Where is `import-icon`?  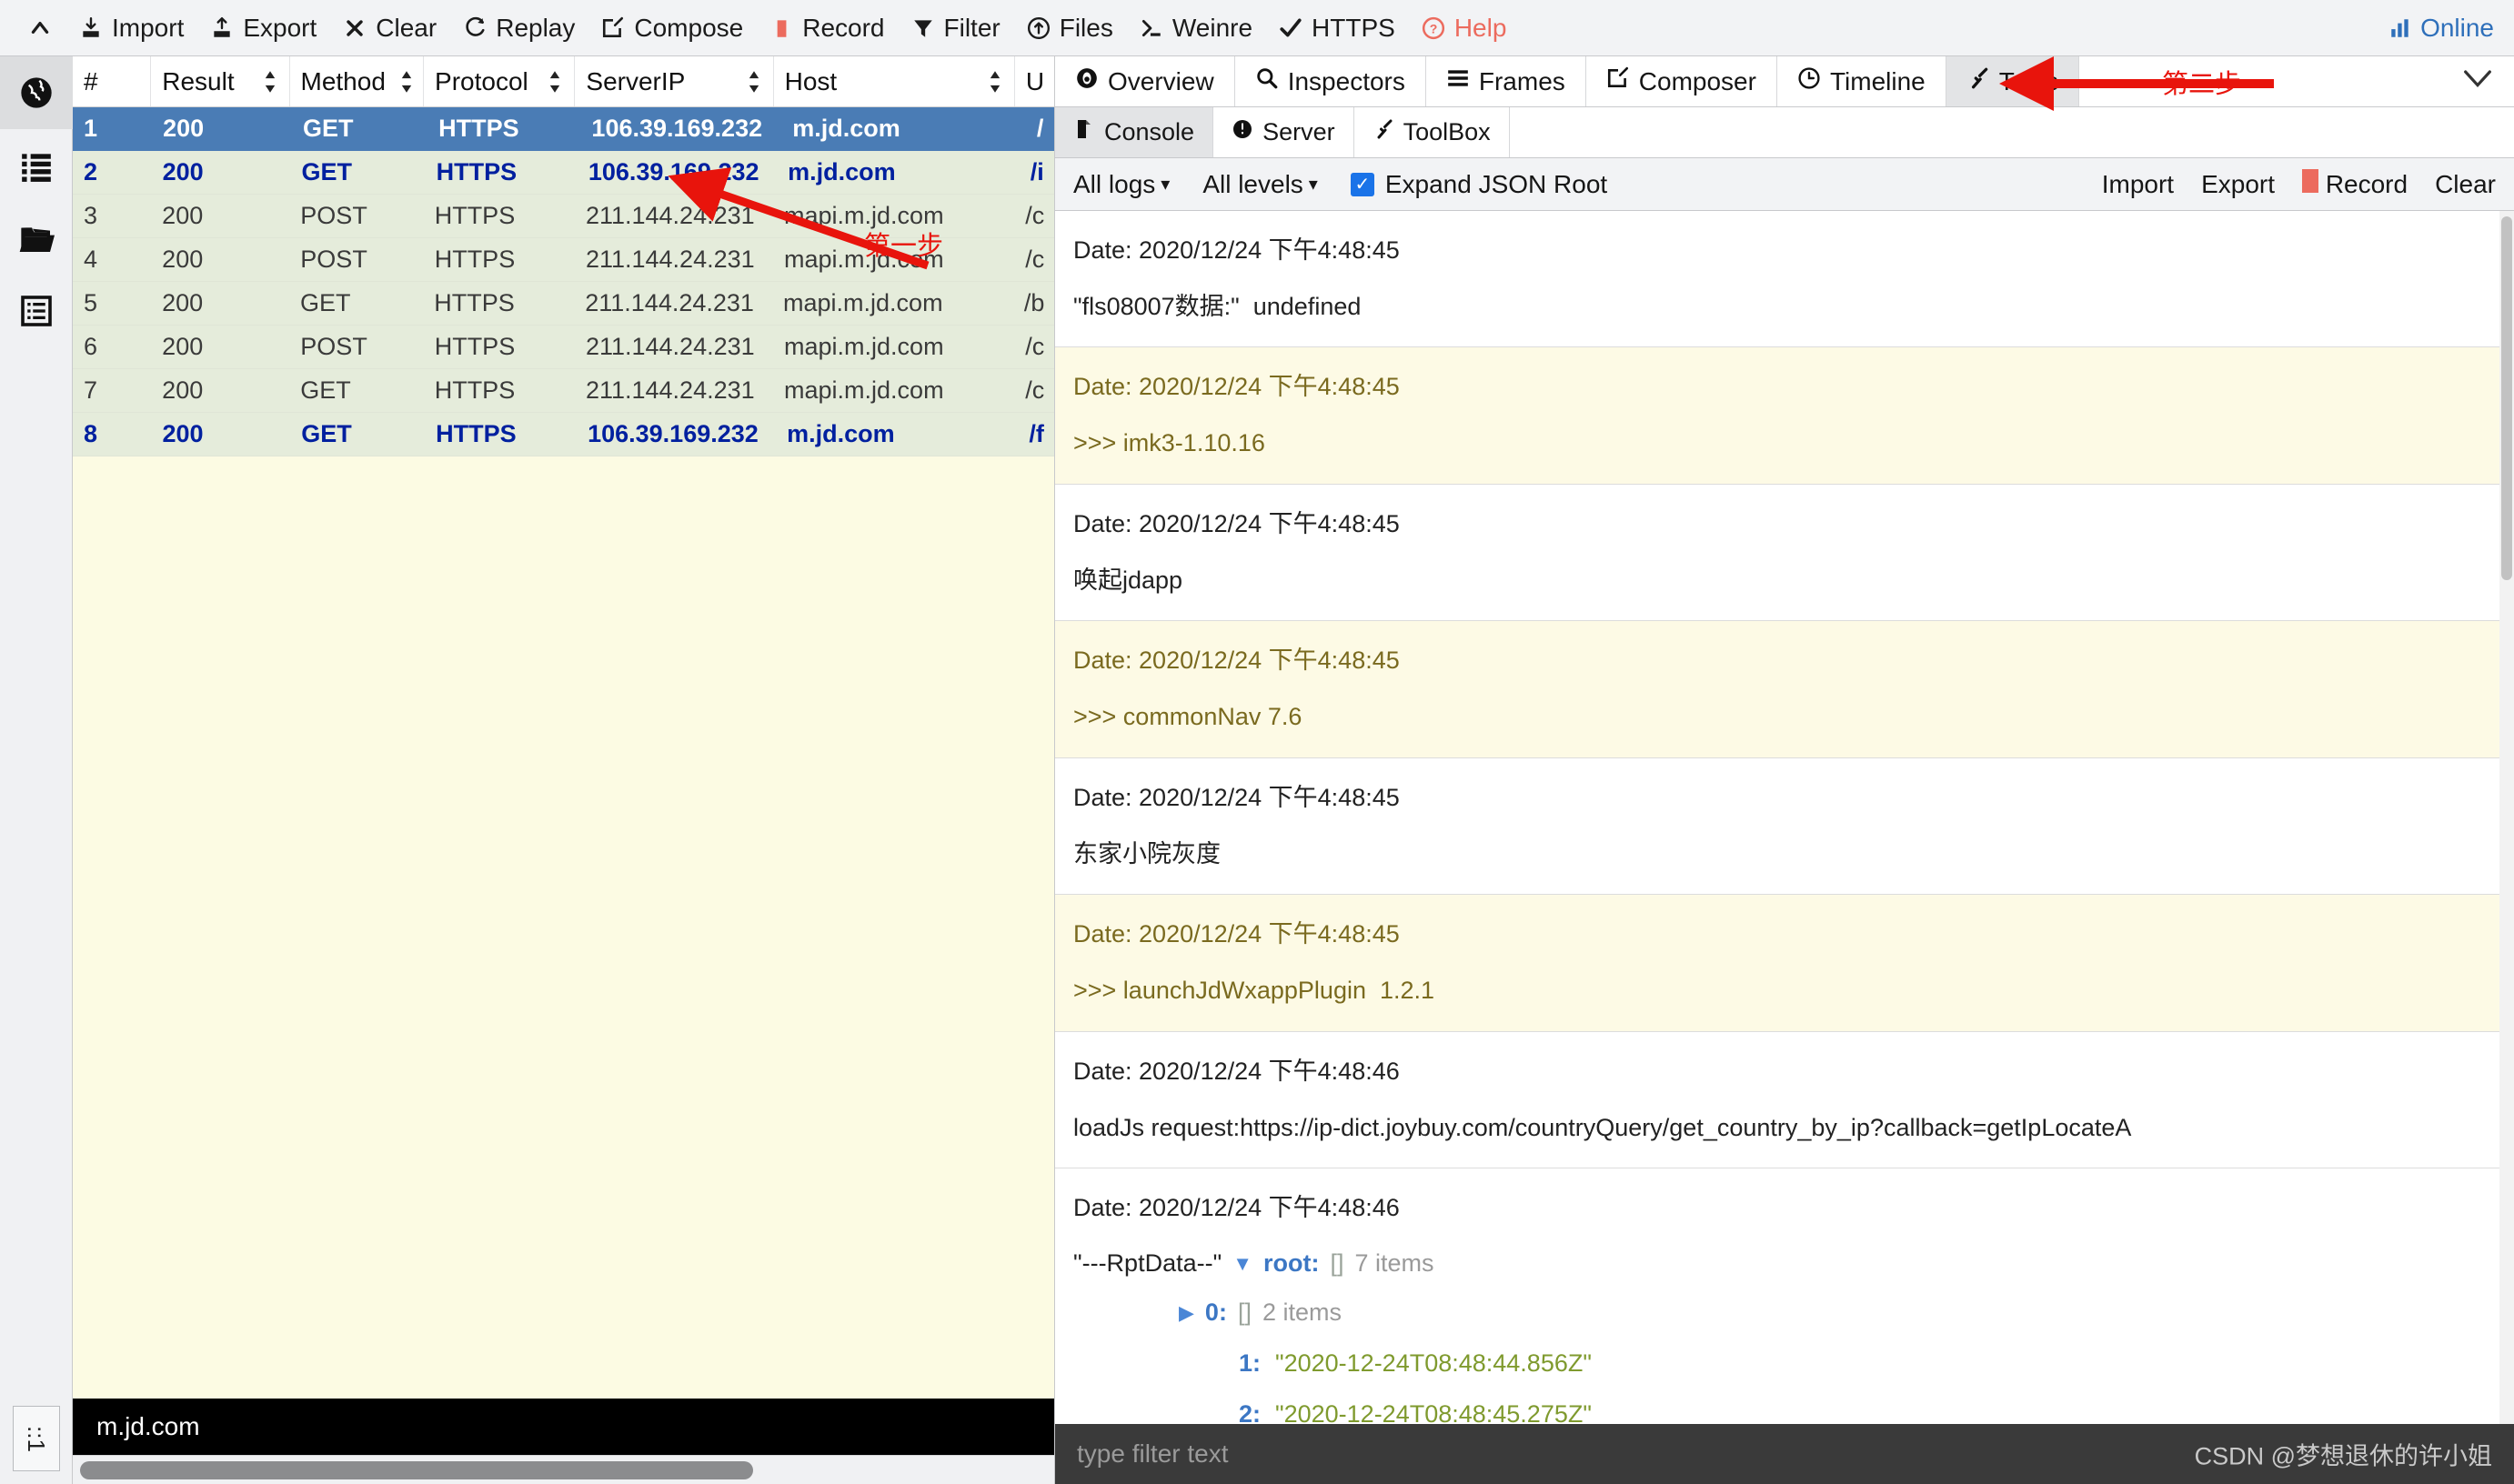 import-icon is located at coordinates (91, 28).